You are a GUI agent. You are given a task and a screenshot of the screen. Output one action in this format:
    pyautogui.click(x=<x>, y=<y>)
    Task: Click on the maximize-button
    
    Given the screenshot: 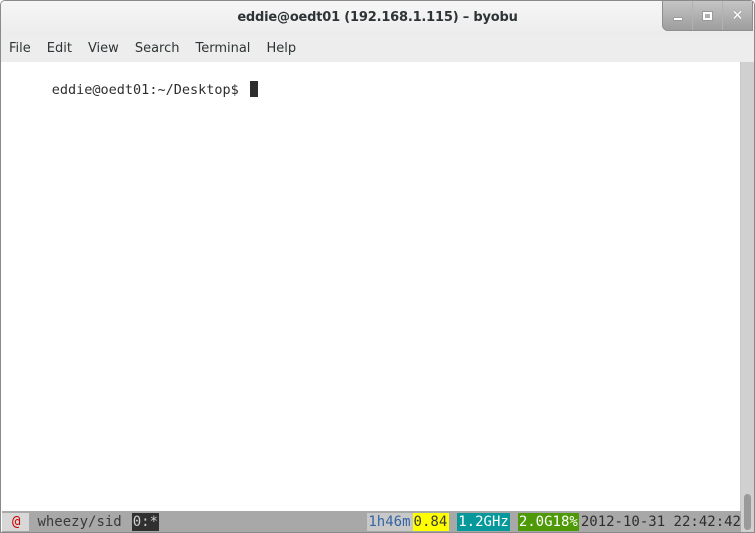 What is the action you would take?
    pyautogui.click(x=707, y=15)
    